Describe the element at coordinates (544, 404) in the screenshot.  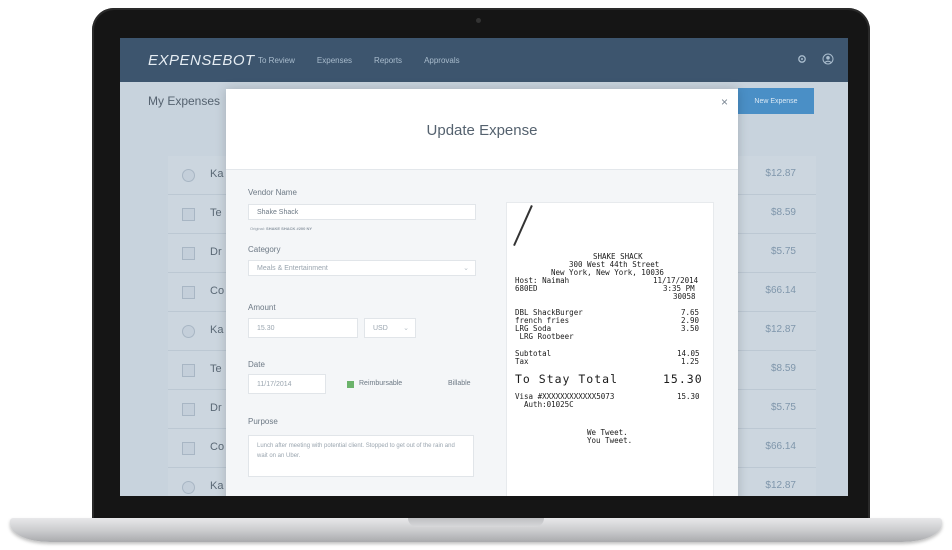
I see `receipt-auth: Auth:01025C` at that location.